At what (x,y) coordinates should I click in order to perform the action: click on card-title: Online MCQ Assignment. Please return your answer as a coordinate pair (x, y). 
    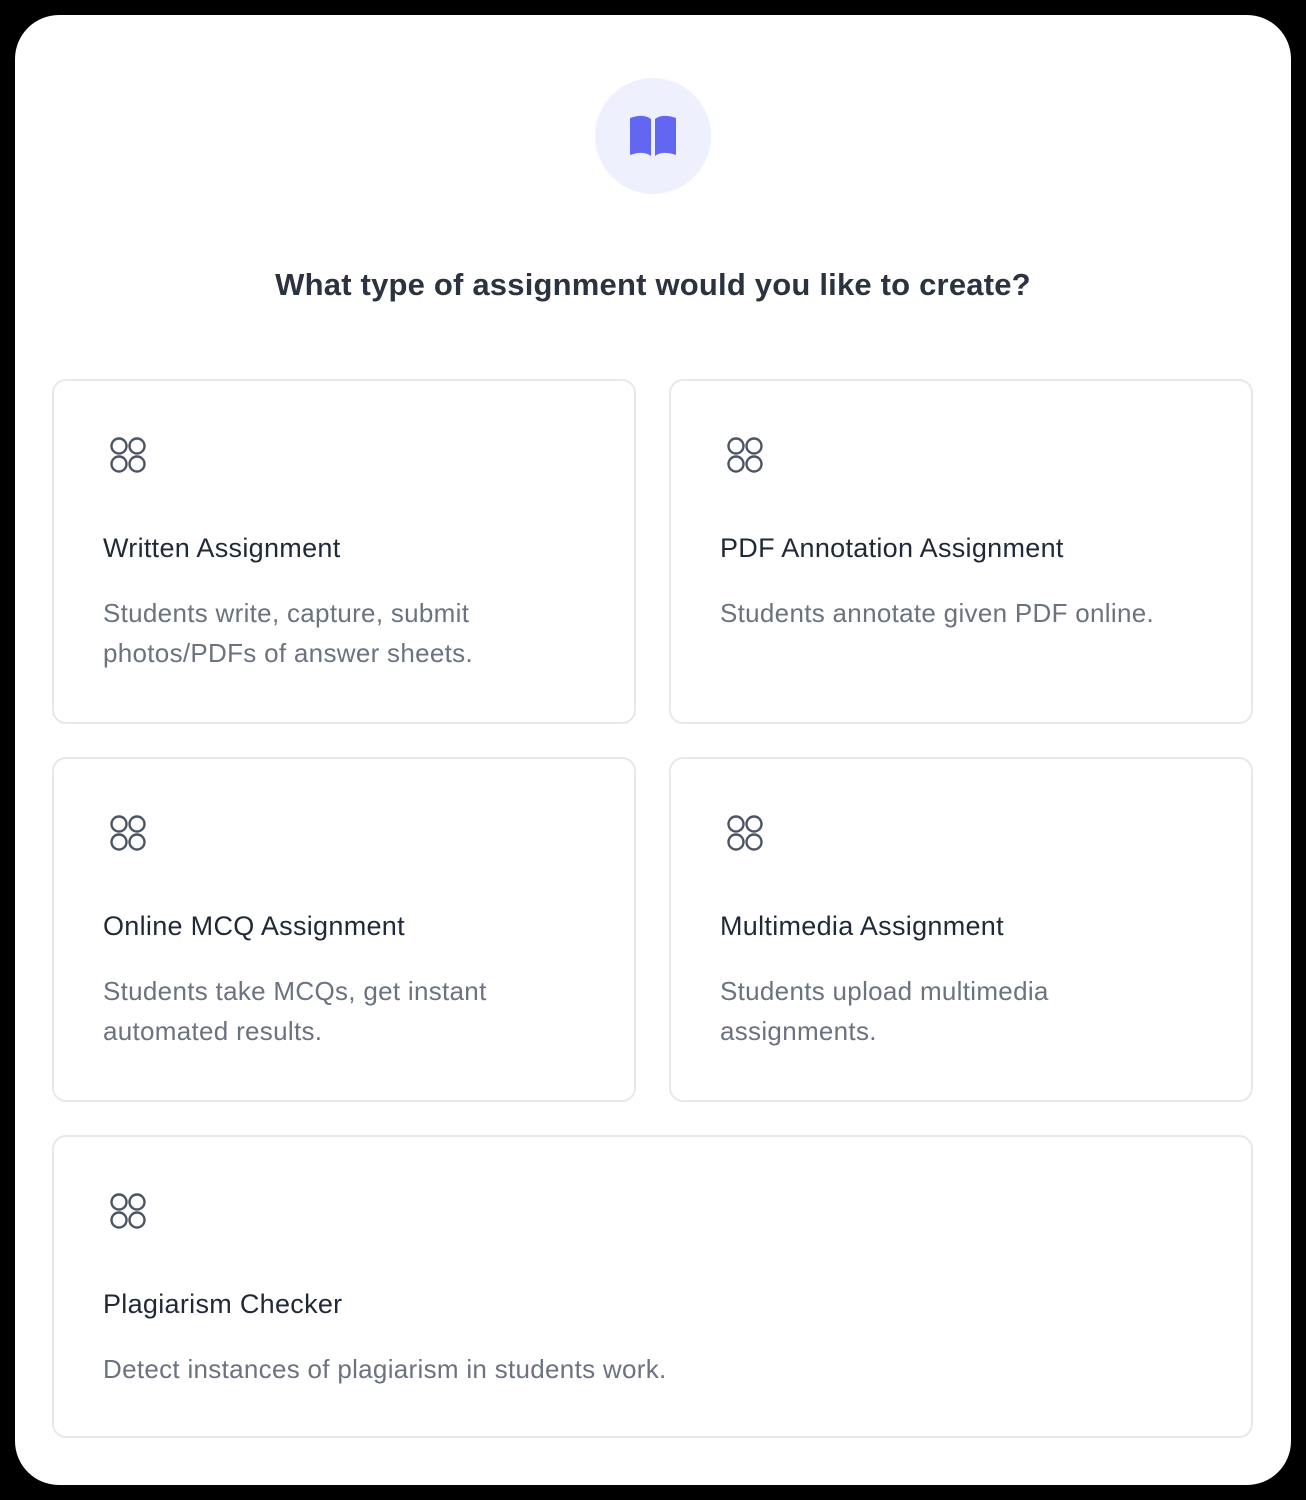
    Looking at the image, I should click on (254, 926).